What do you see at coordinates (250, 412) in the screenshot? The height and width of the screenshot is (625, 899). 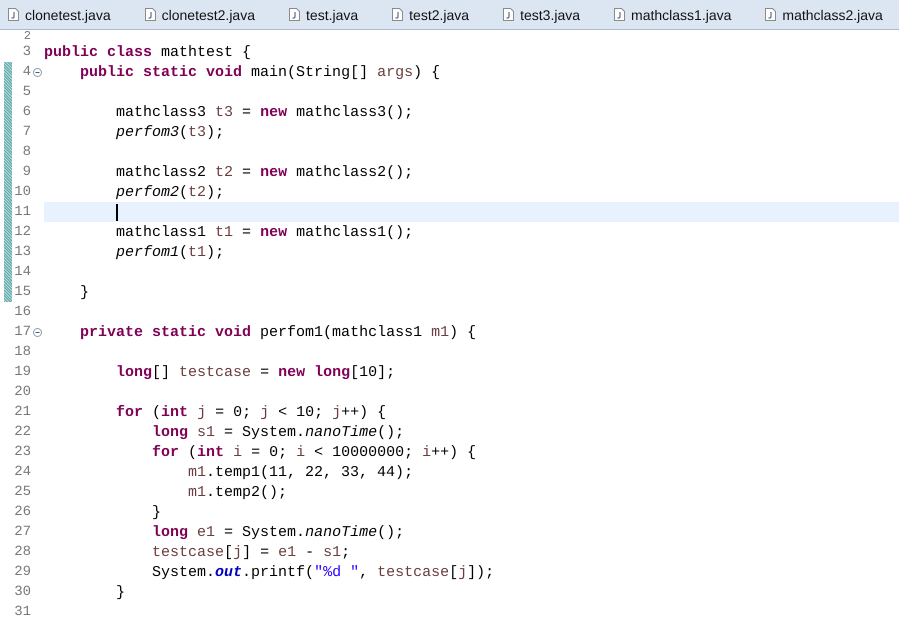 I see `code-line: for (int j = 0; j < 10; j++) {` at bounding box center [250, 412].